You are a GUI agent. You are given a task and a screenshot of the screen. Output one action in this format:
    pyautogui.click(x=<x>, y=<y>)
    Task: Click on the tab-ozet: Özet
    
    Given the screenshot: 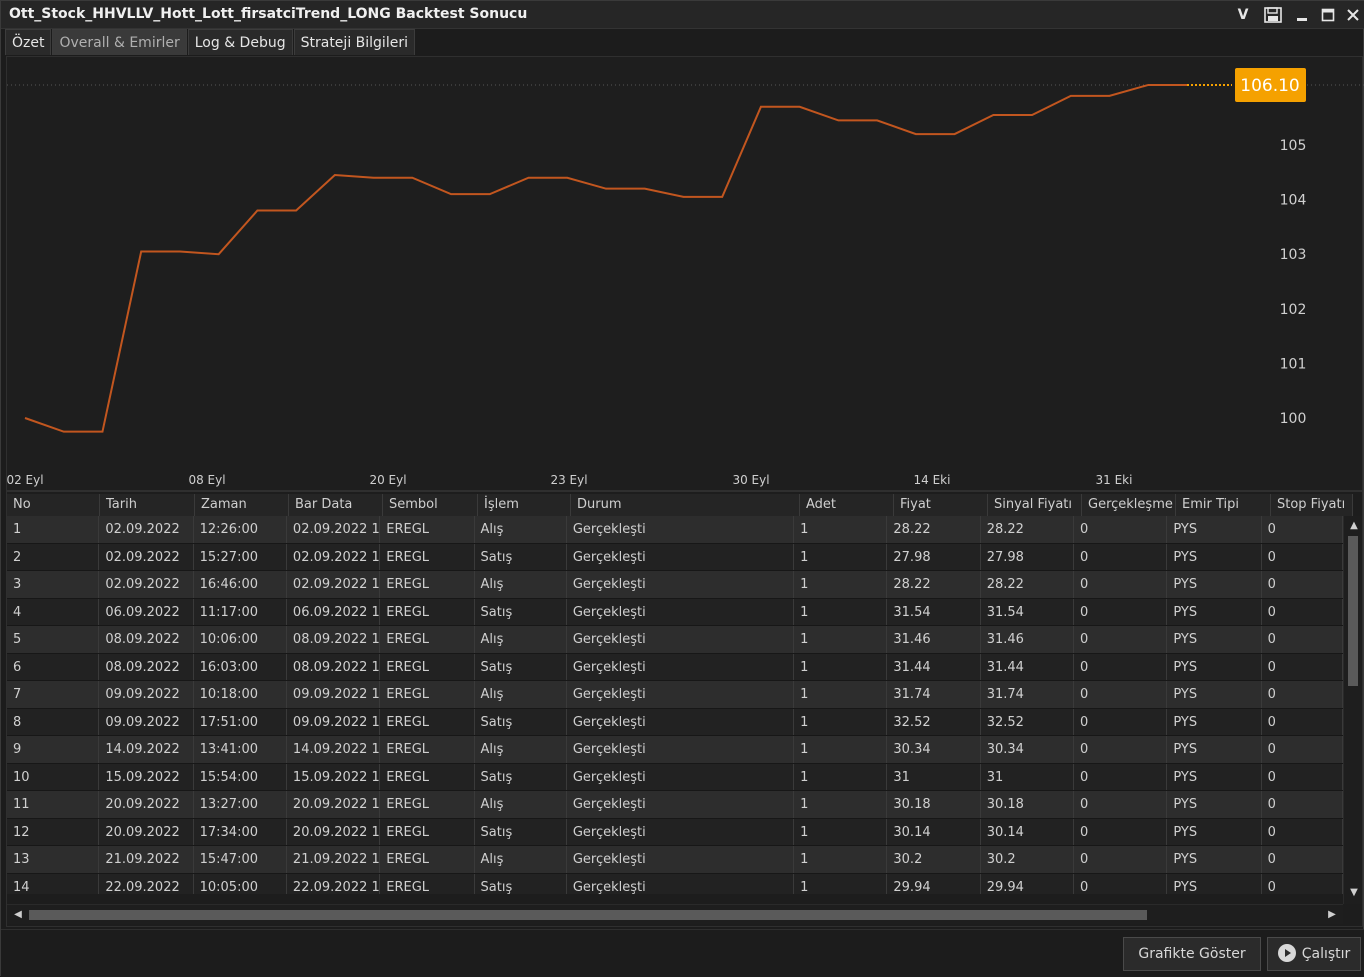 What is the action you would take?
    pyautogui.click(x=28, y=42)
    